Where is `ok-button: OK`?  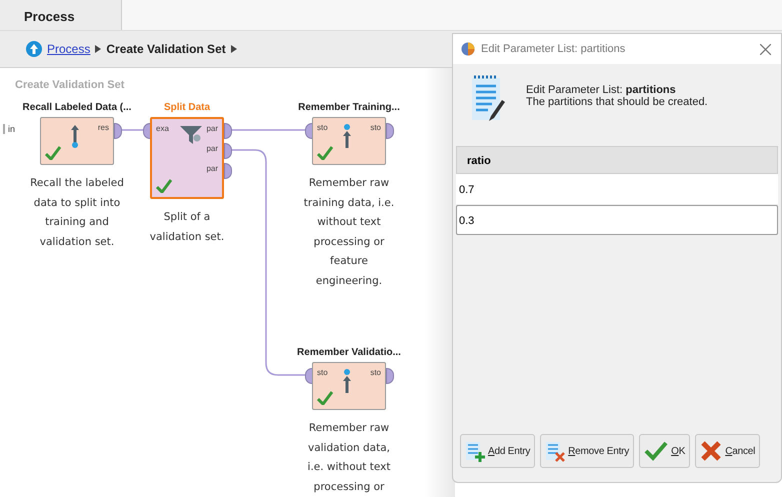 ok-button: OK is located at coordinates (664, 451).